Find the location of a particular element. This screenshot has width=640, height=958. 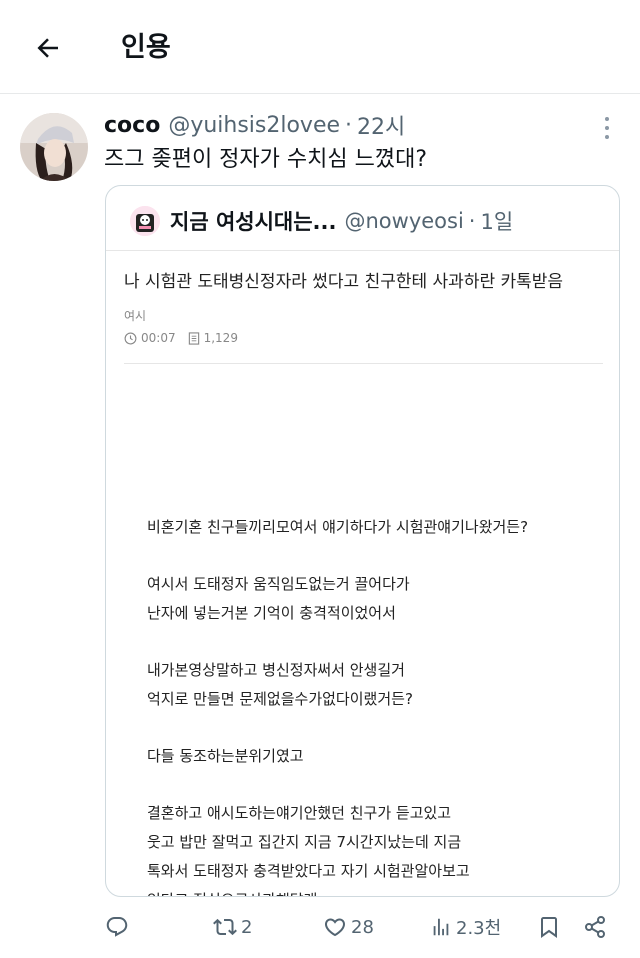

post-body-line: 내가본영상말하고 병신정자써서 안생길거 is located at coordinates (276, 670).